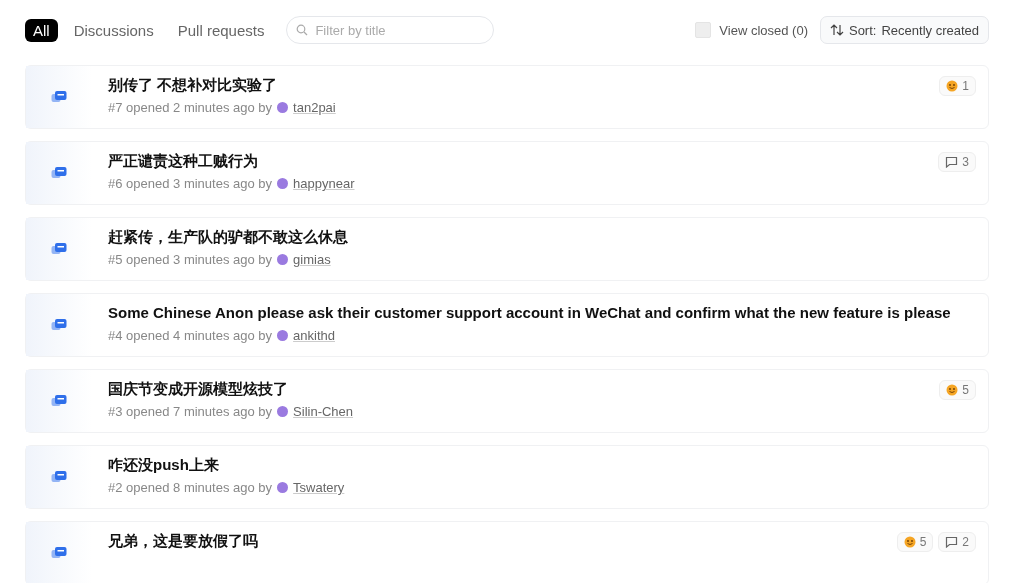  What do you see at coordinates (323, 411) in the screenshot?
I see `author-link: Silin-Chen` at bounding box center [323, 411].